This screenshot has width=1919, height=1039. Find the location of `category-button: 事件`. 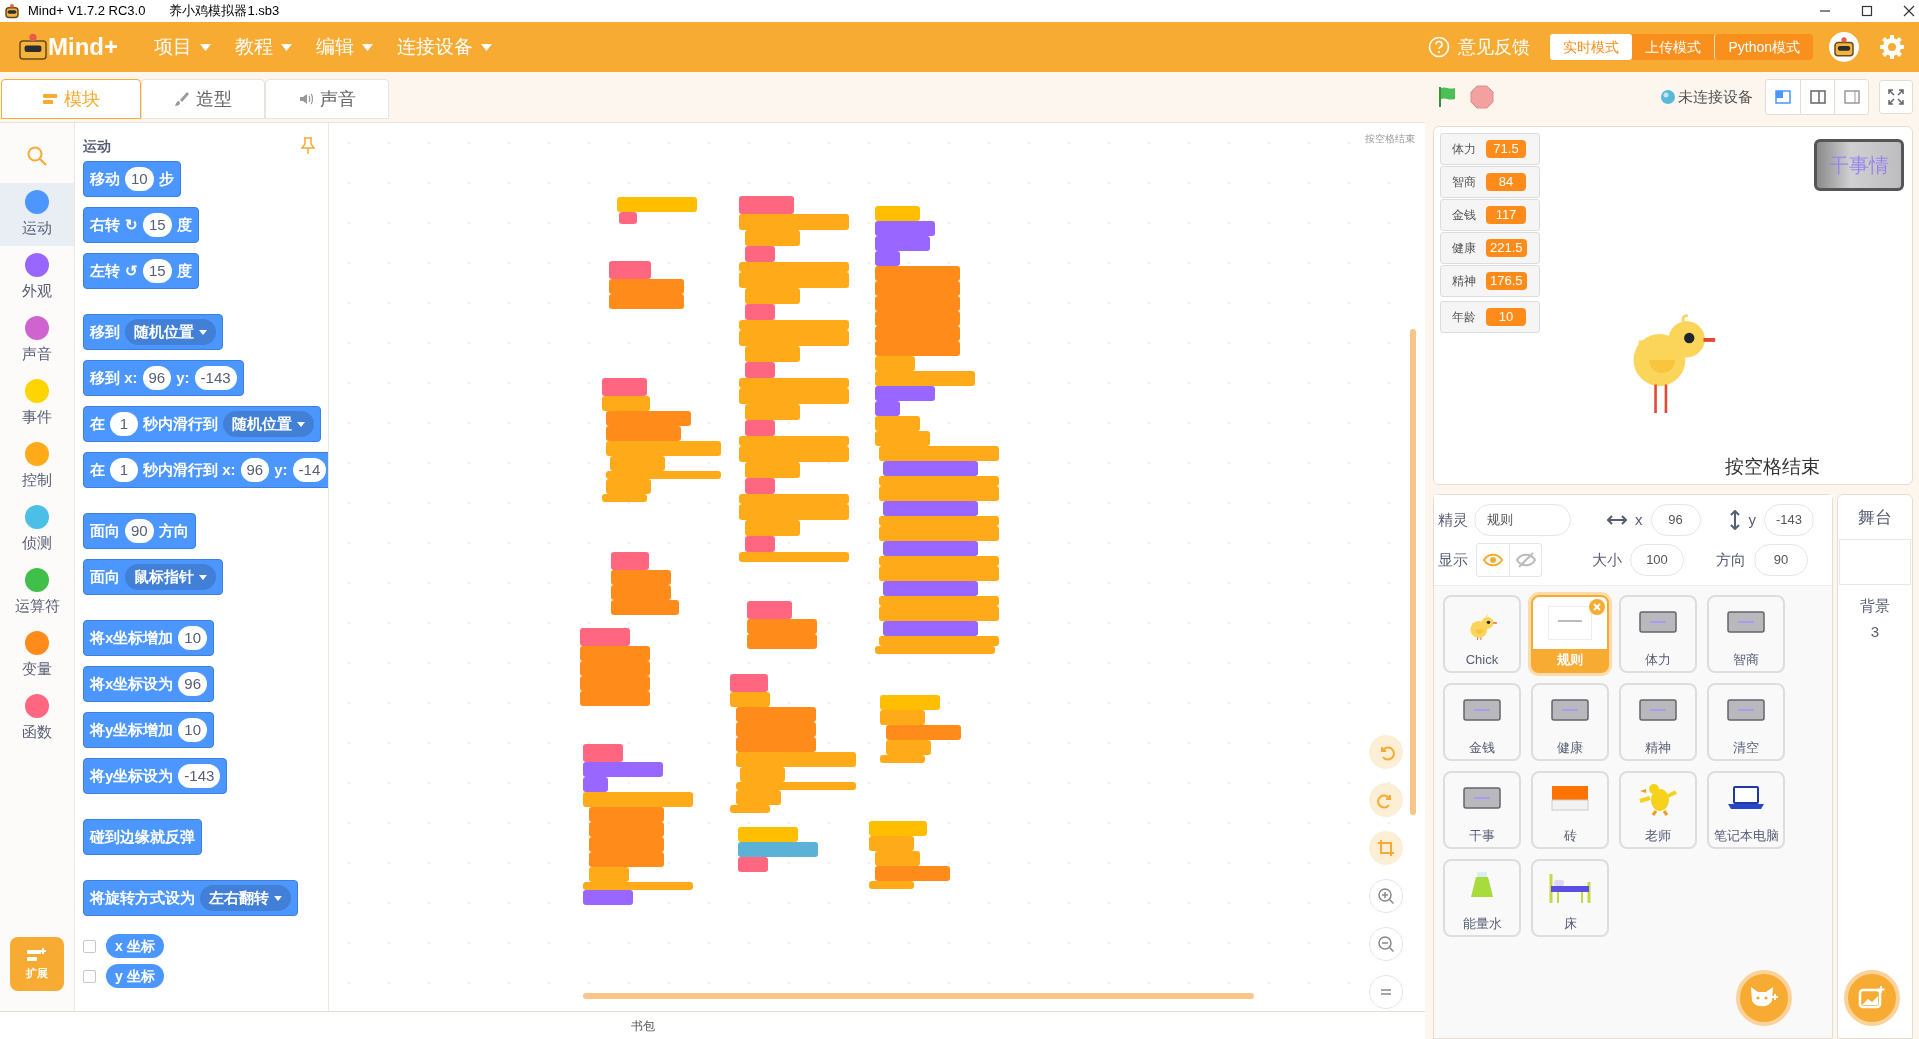

category-button: 事件 is located at coordinates (37, 403).